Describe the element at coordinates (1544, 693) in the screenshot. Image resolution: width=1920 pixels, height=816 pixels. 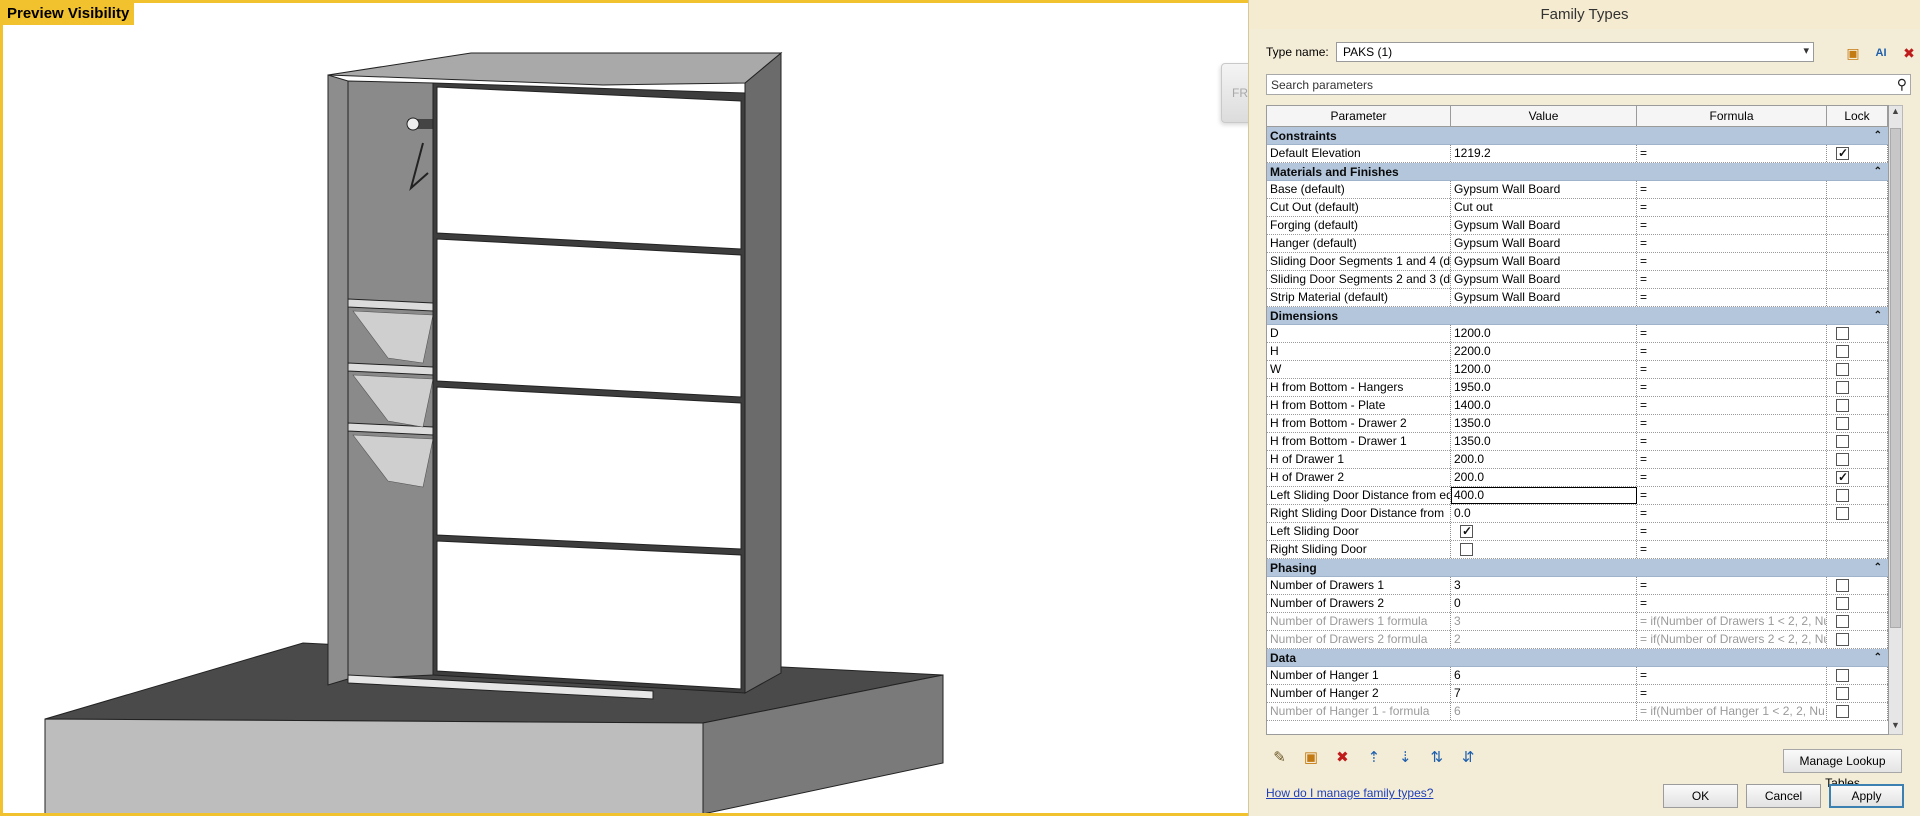
I see `parameter-value: 7` at that location.